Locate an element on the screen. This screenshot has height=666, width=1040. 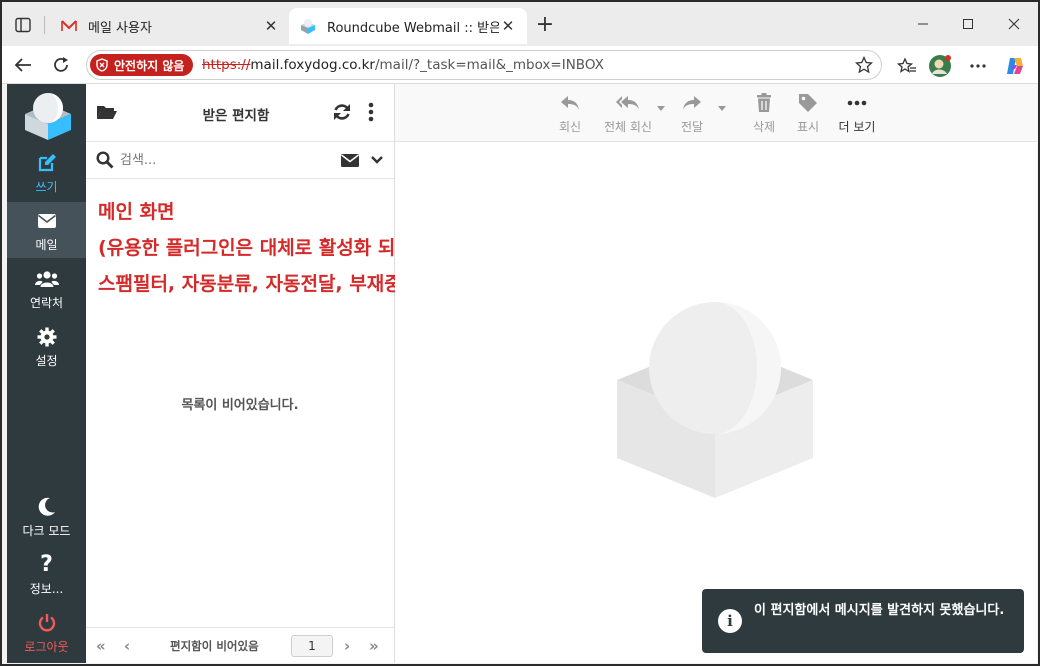
back-icon is located at coordinates (23, 65).